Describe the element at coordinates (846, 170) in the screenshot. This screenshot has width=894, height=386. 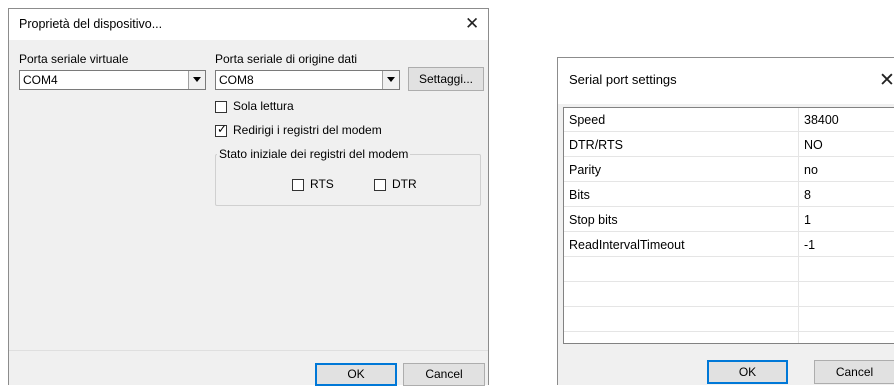
I see `setting-value-cell: no` at that location.